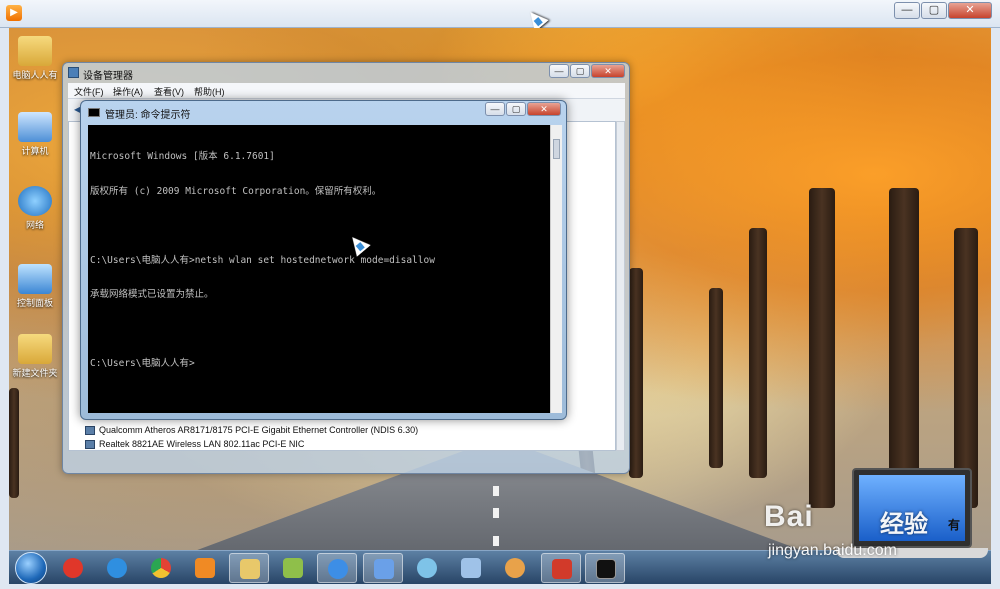  I want to click on network-settings-icon, so click(427, 568).